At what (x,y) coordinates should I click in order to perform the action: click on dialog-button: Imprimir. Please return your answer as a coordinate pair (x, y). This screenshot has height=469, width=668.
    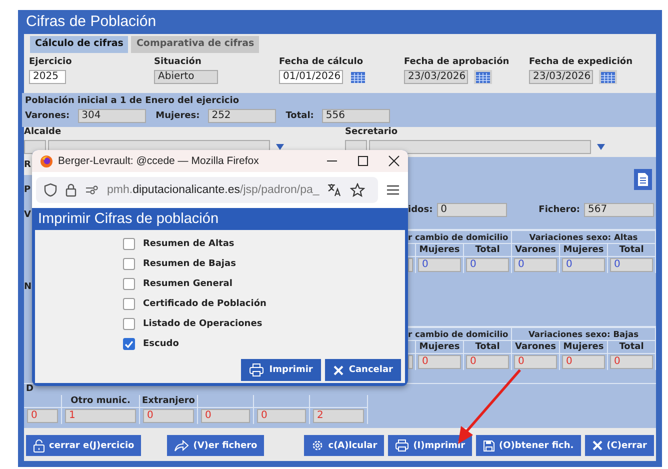
    Looking at the image, I should click on (281, 370).